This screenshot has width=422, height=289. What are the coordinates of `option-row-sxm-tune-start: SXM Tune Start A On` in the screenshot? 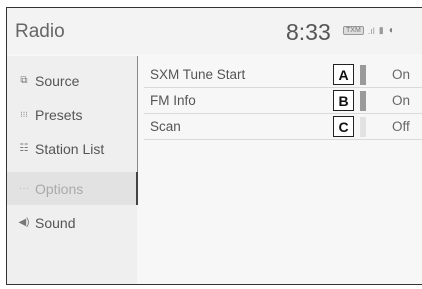 It's located at (283, 74).